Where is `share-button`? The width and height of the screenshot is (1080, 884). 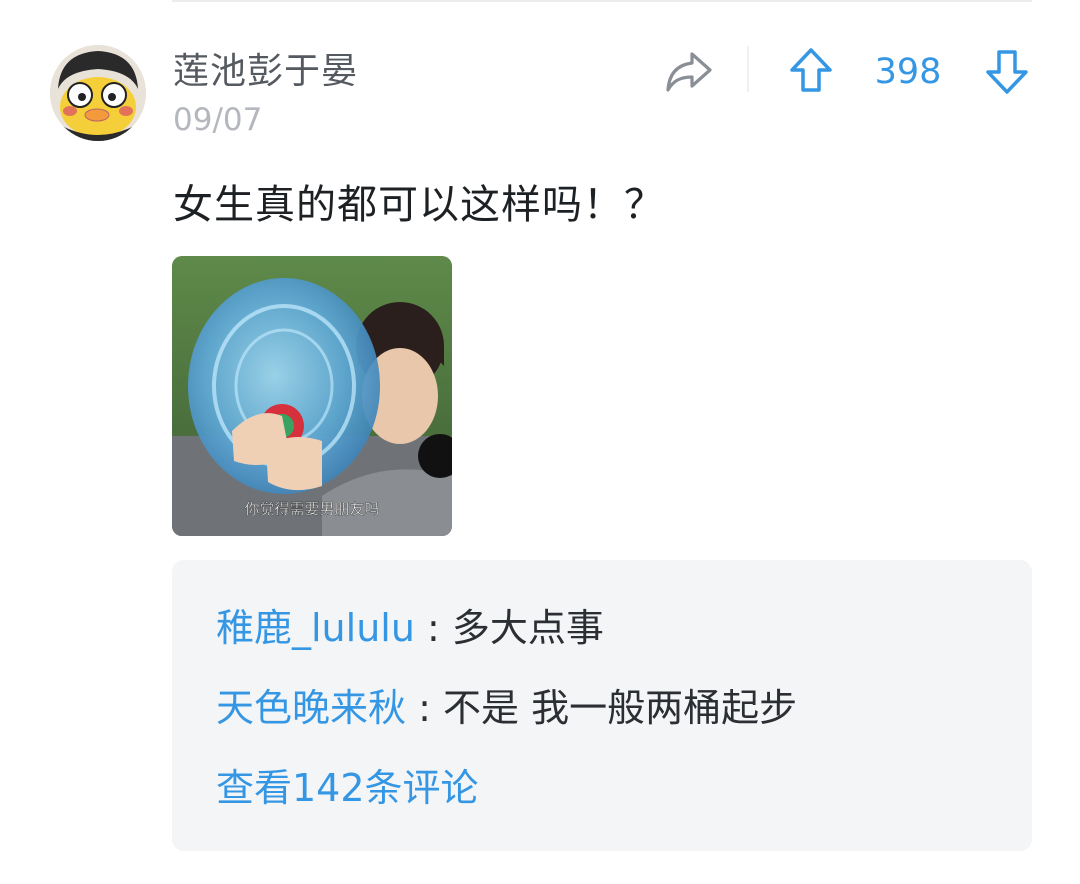
share-button is located at coordinates (689, 71).